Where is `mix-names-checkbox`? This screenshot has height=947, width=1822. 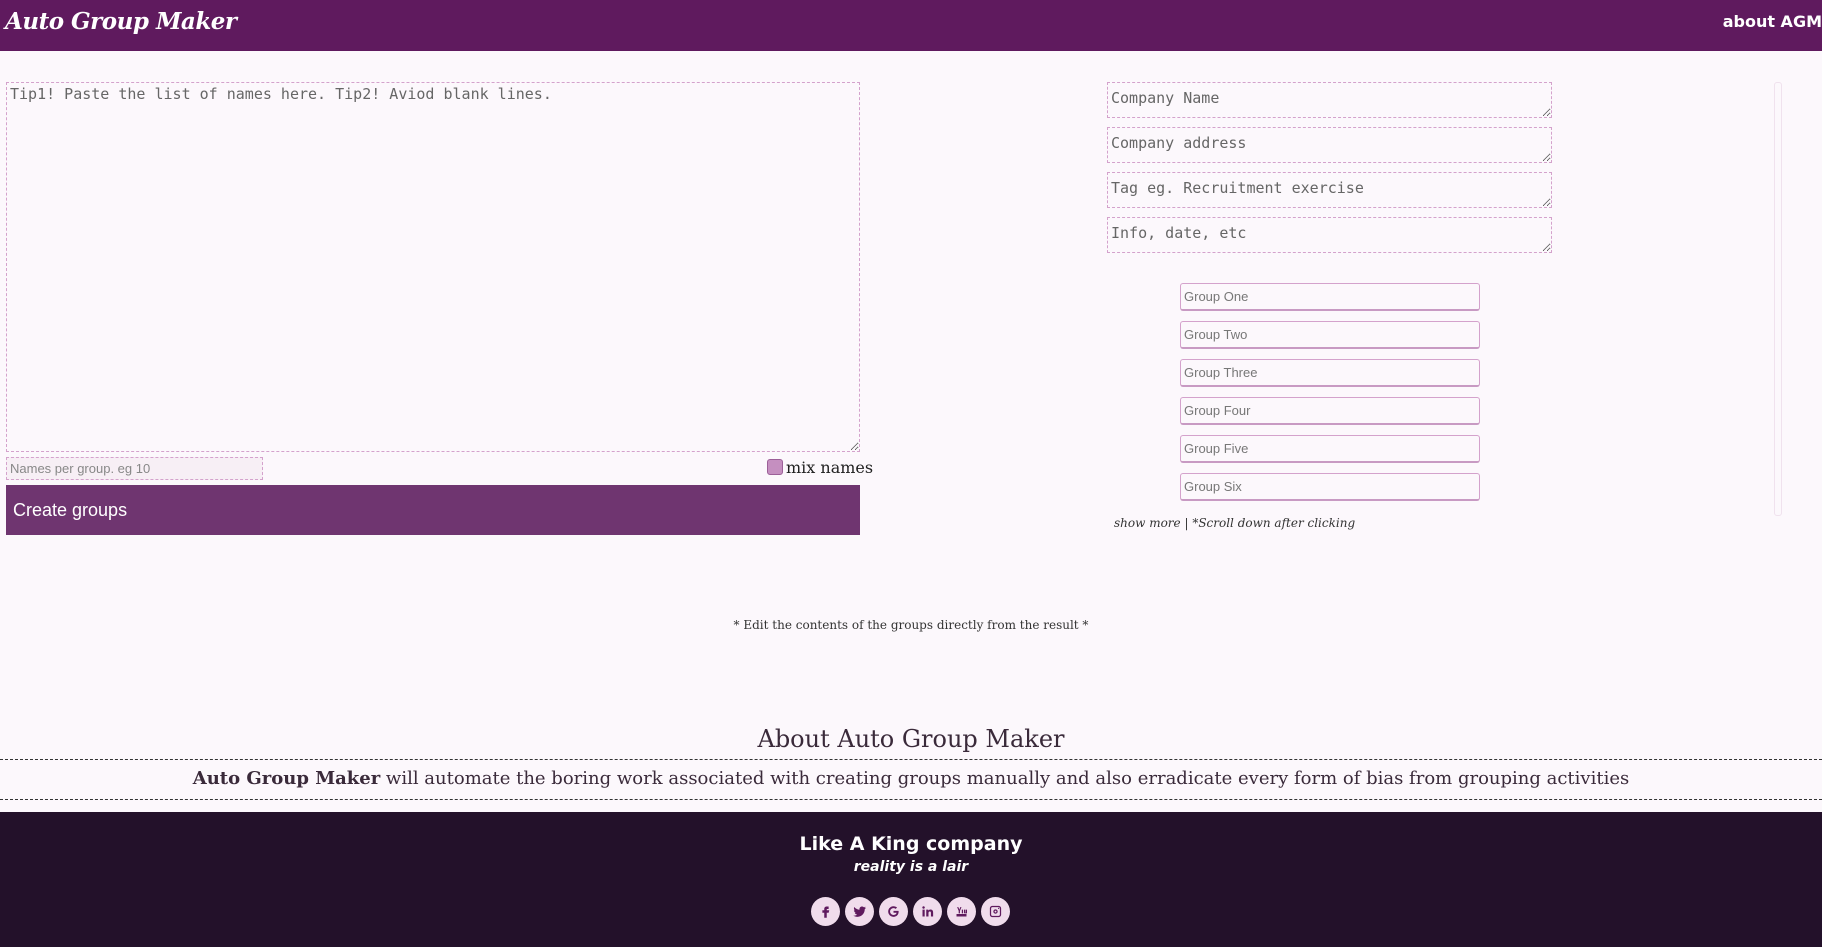
mix-names-checkbox is located at coordinates (775, 467).